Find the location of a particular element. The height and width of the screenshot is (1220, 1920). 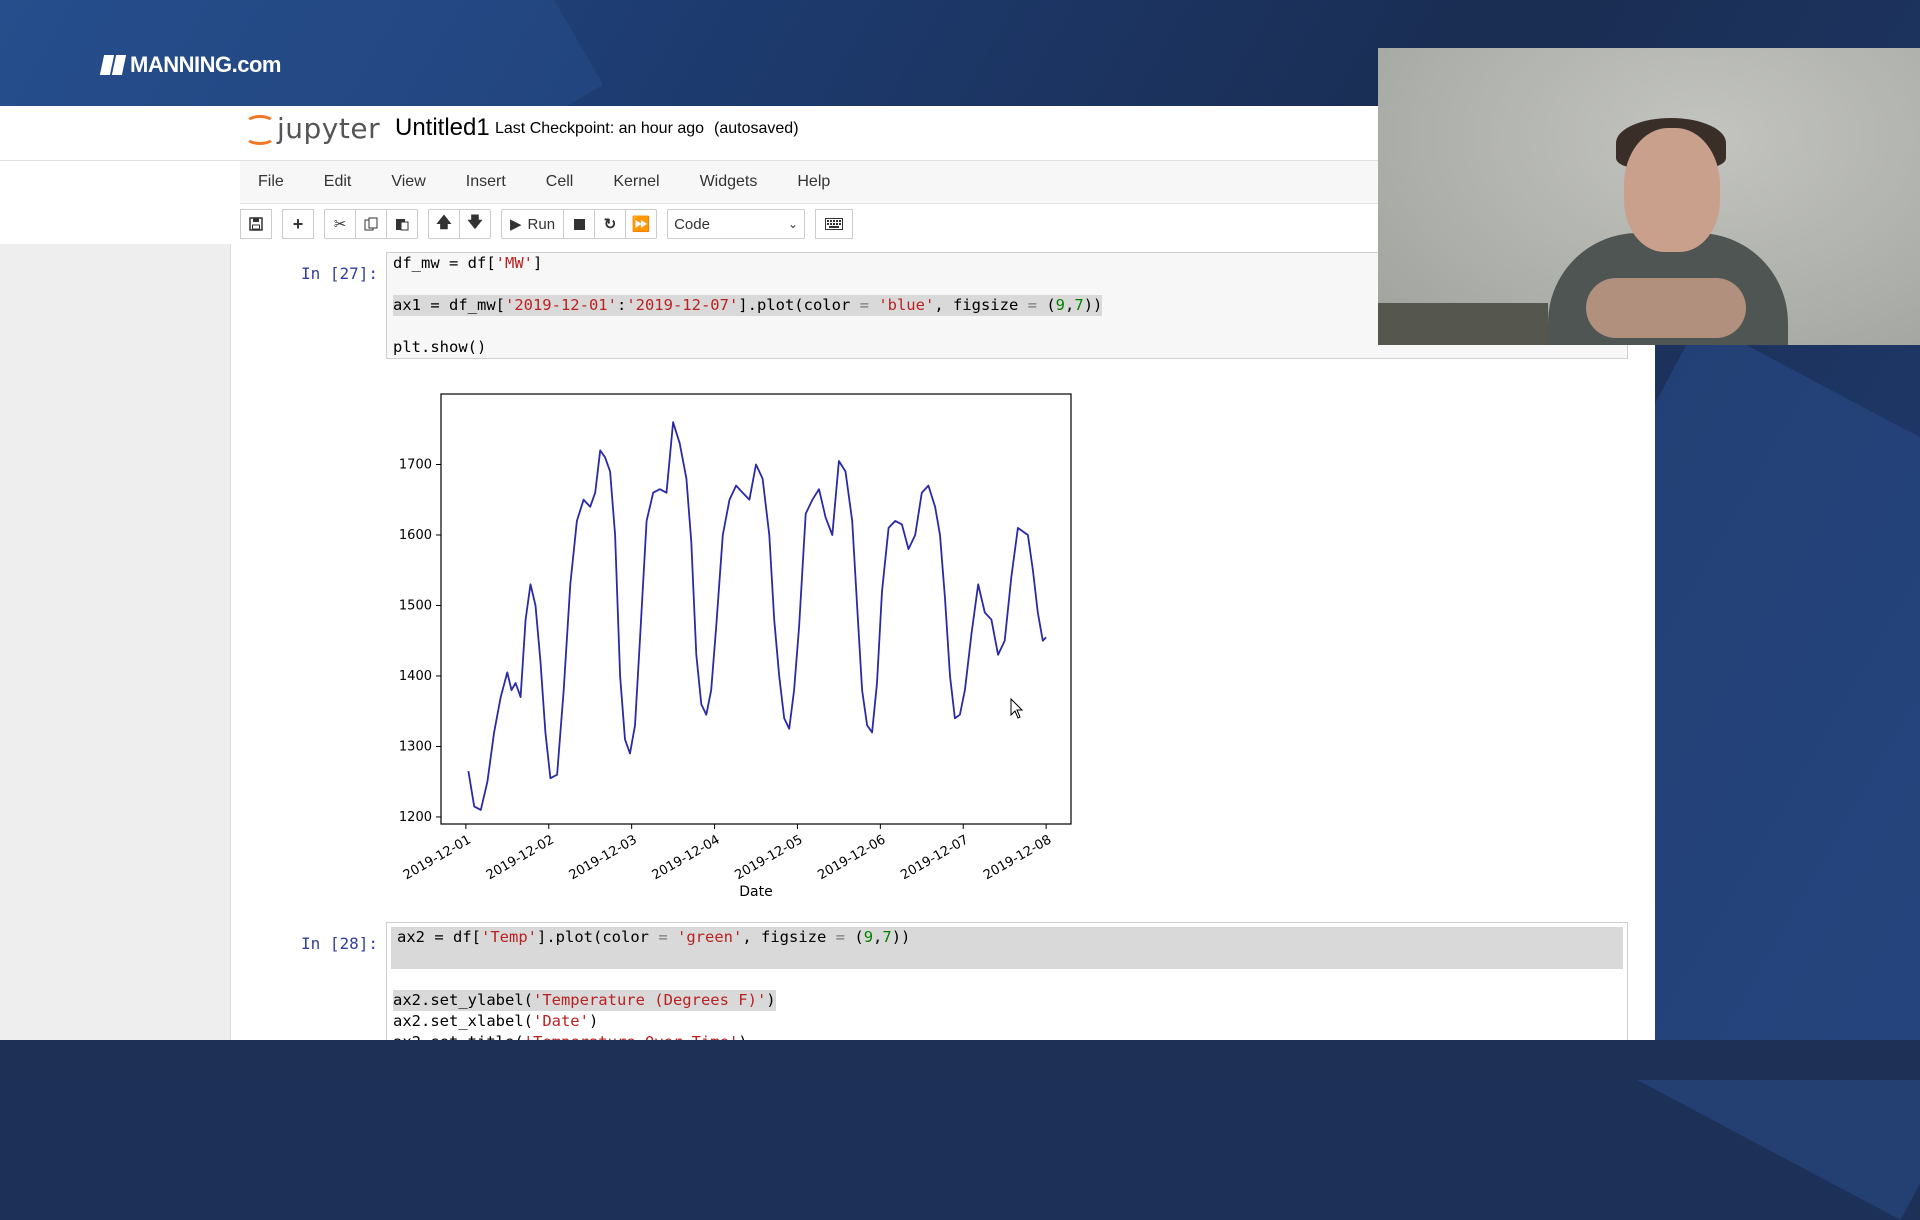

menu-edit: Edit is located at coordinates (338, 182).